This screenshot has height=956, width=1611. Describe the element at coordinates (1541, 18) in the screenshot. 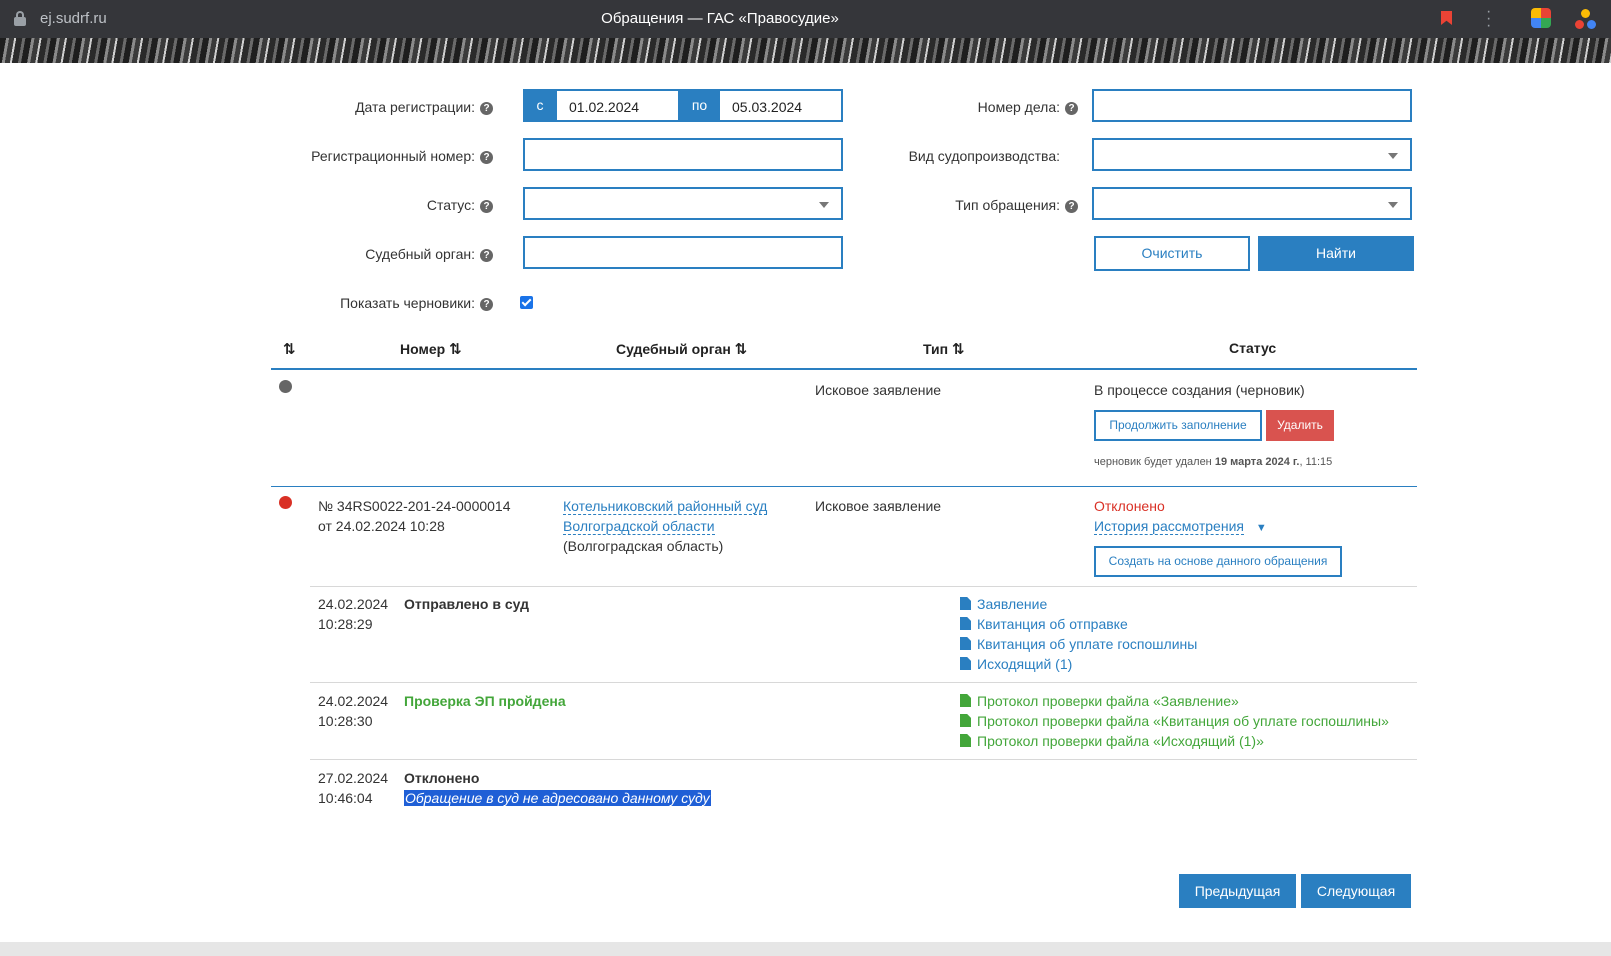

I see `extension-icon` at that location.